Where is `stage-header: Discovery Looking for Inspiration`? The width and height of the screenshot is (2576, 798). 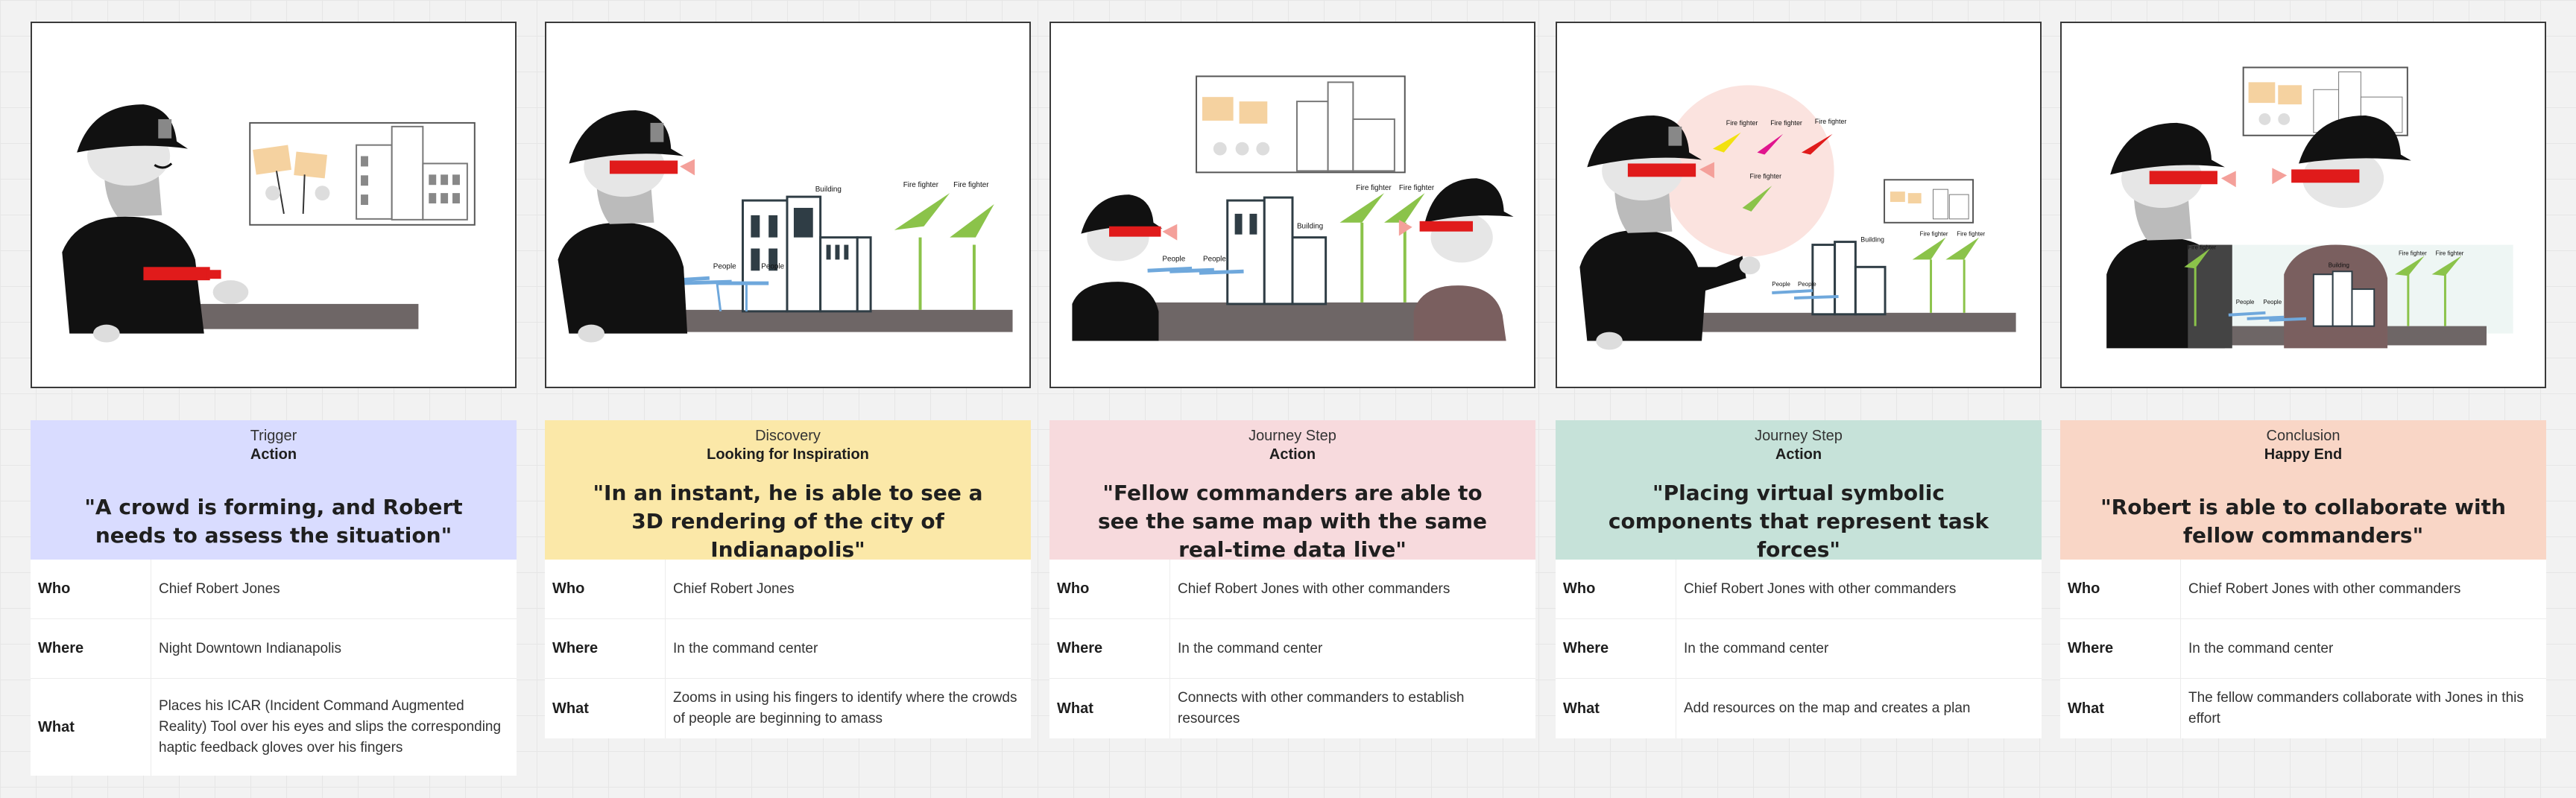 stage-header: Discovery Looking for Inspiration is located at coordinates (788, 452).